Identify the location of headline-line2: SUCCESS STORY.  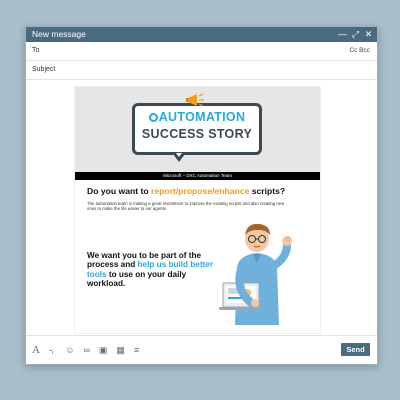
(197, 134).